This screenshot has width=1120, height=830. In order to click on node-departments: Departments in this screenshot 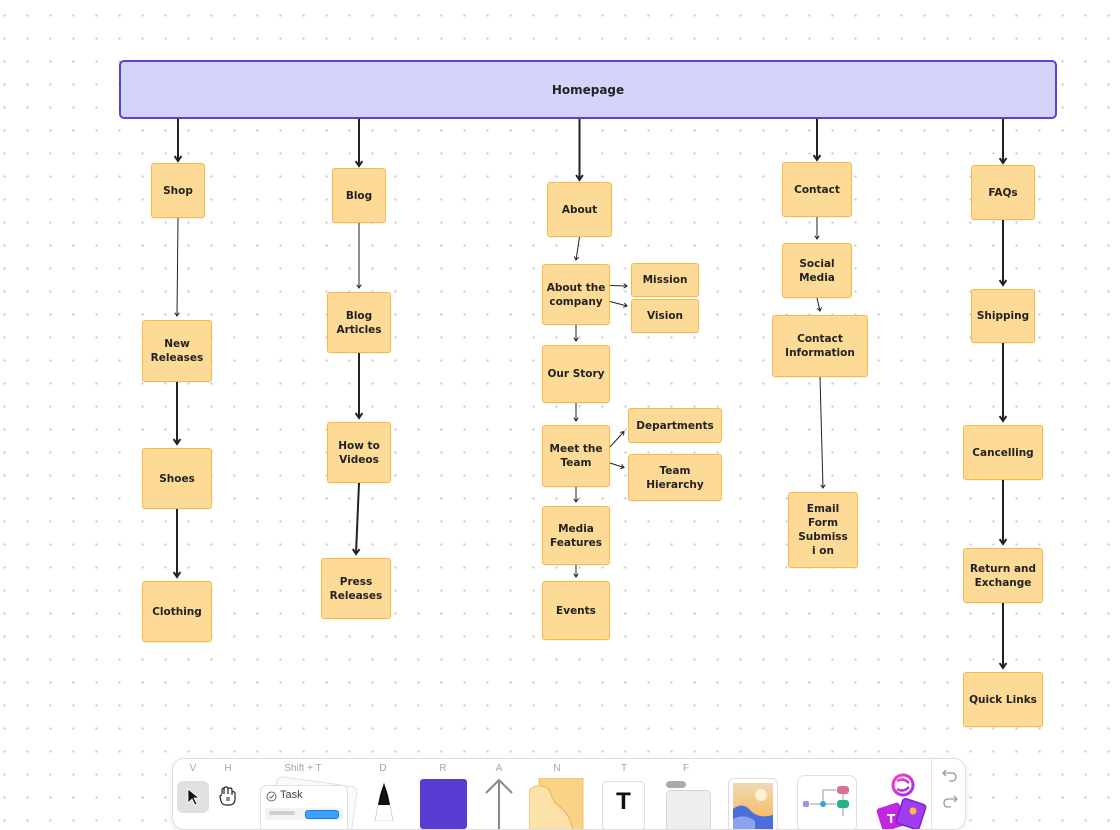, I will do `click(675, 425)`.